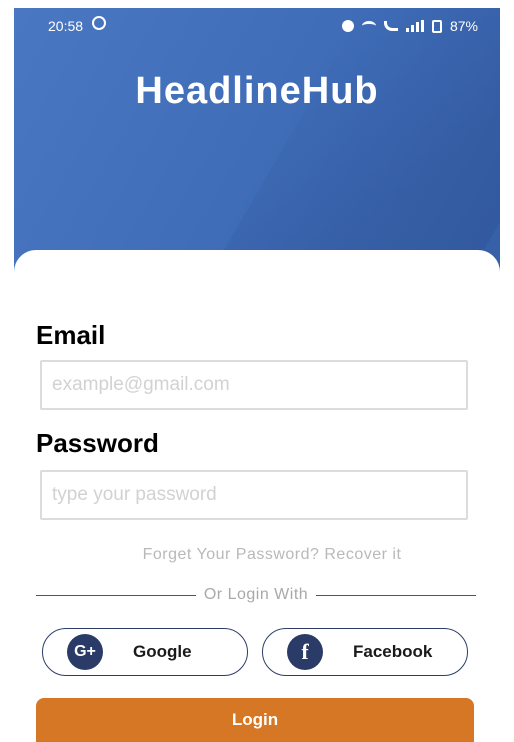  What do you see at coordinates (255, 720) in the screenshot?
I see `login-button: Login` at bounding box center [255, 720].